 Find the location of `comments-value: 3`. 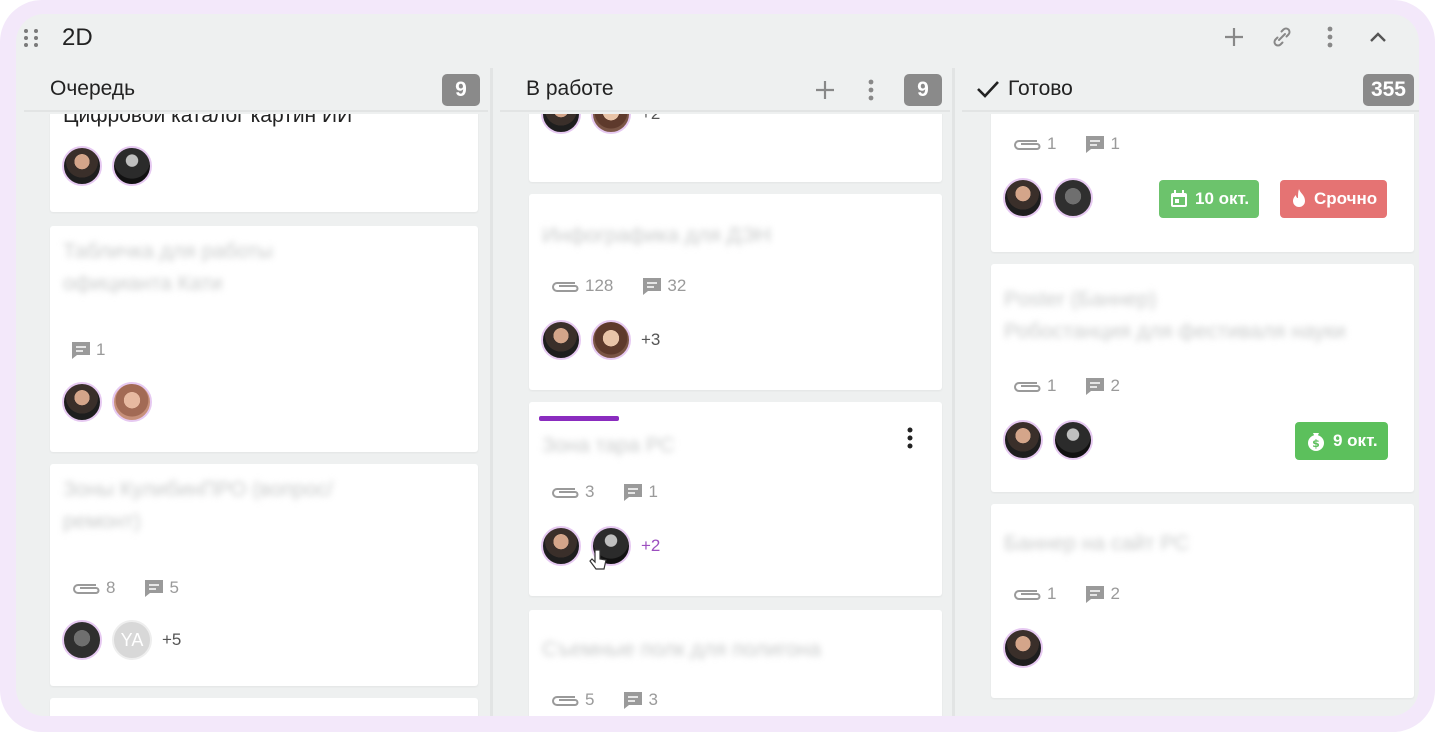

comments-value: 3 is located at coordinates (653, 699).